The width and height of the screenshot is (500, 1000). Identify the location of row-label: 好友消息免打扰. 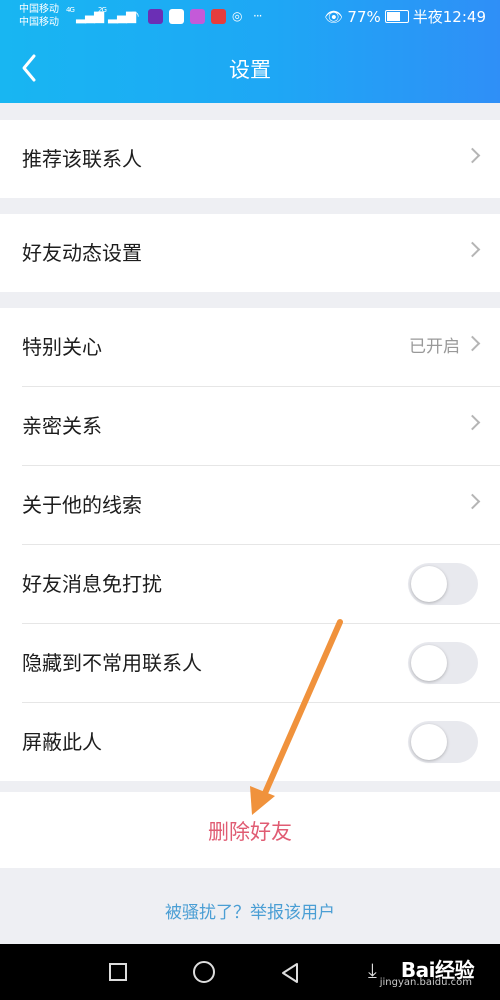
(92, 584).